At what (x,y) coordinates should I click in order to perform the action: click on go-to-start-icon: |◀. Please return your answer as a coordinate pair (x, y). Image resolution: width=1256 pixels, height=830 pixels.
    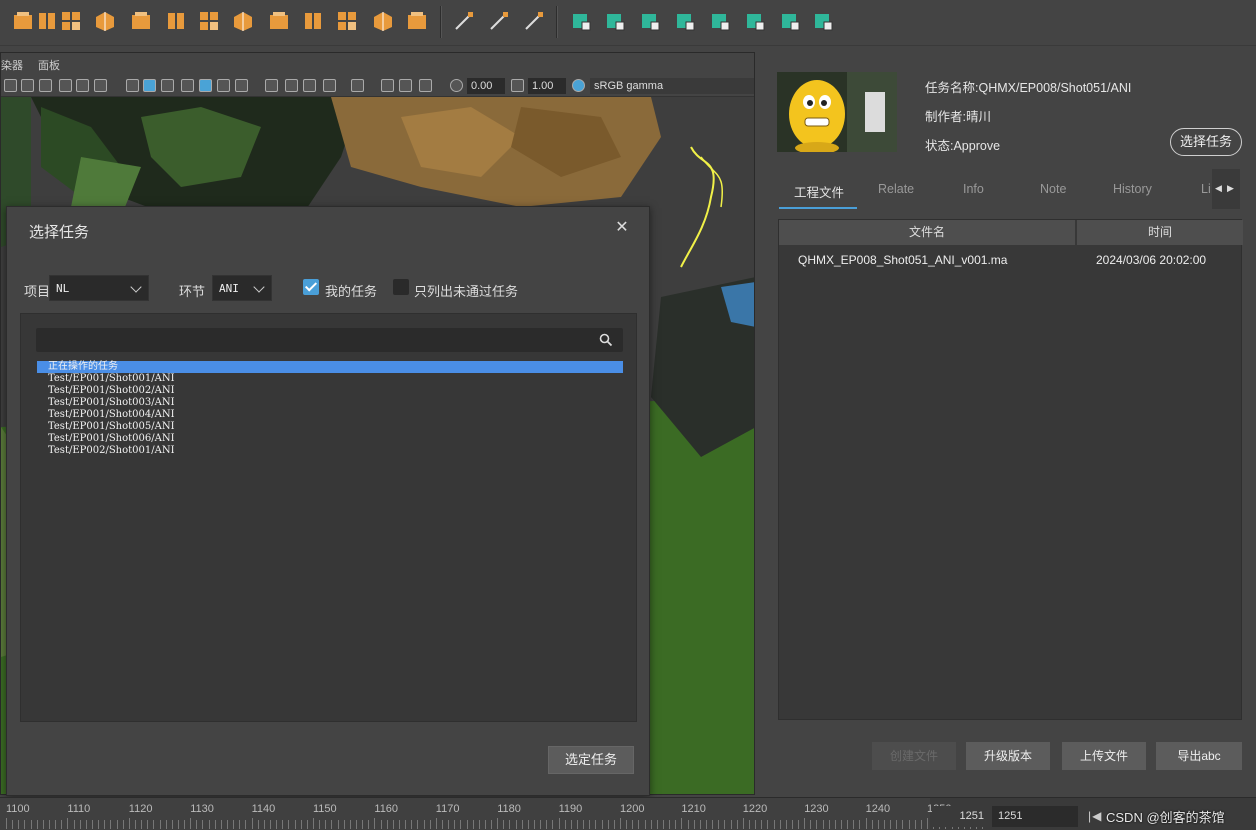
    Looking at the image, I should click on (1095, 816).